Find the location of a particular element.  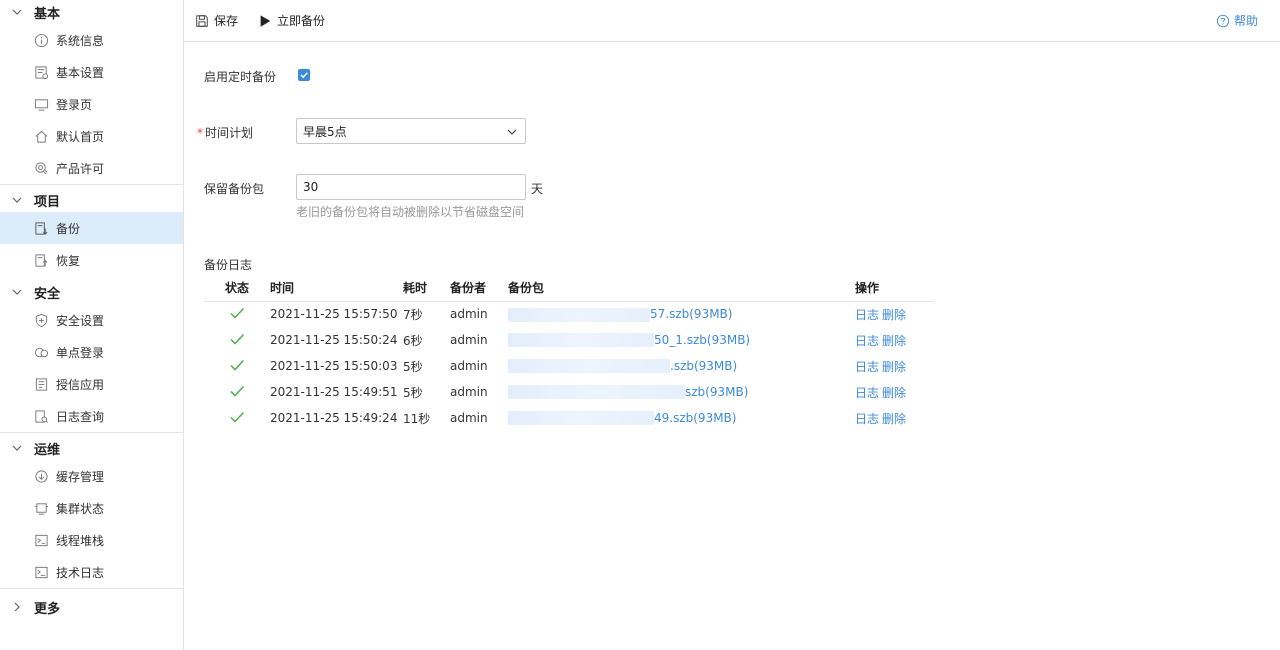

chevron-right-icon is located at coordinates (17, 607).